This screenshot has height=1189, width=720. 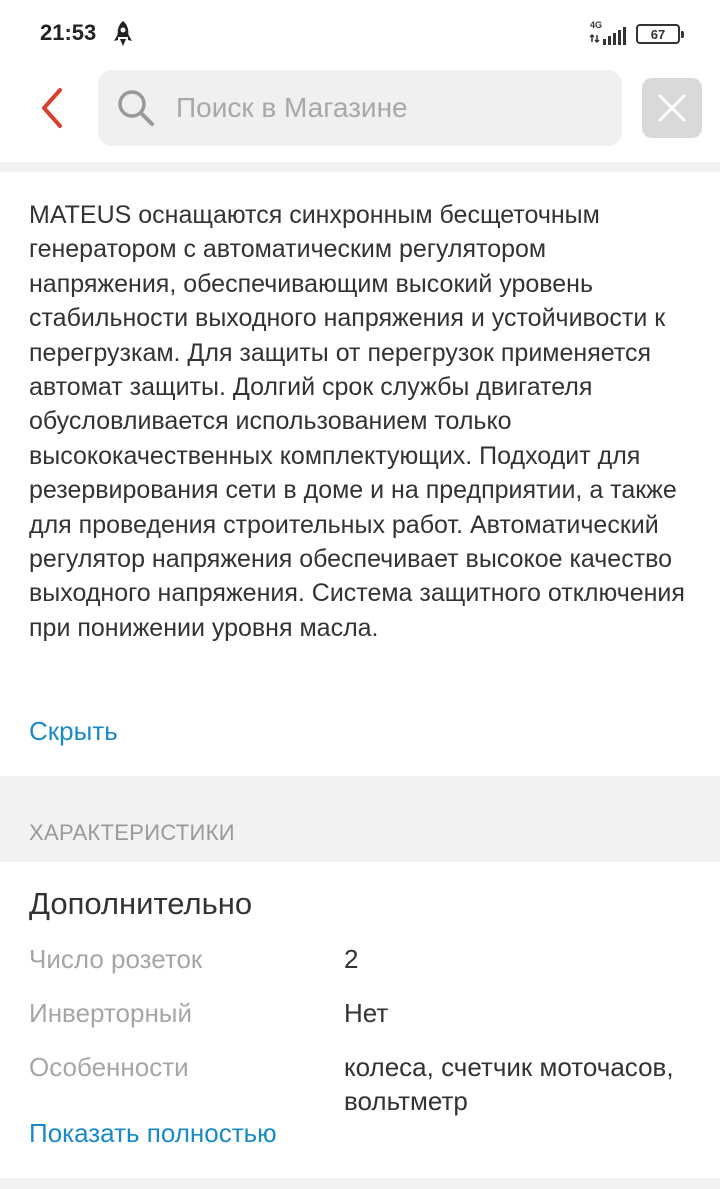 I want to click on section-title: Дополнительно, so click(x=141, y=903).